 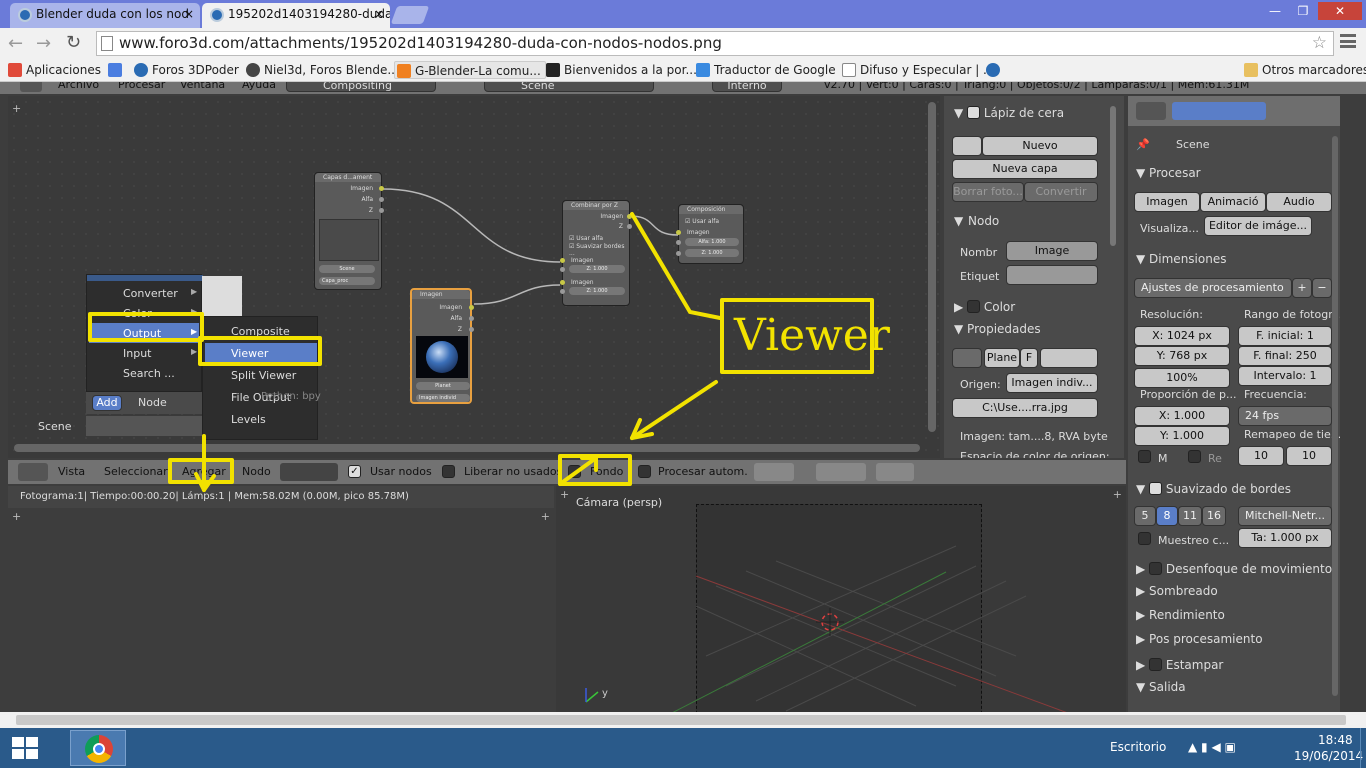 What do you see at coordinates (1335, 740) in the screenshot?
I see `clock-time: 18:48` at bounding box center [1335, 740].